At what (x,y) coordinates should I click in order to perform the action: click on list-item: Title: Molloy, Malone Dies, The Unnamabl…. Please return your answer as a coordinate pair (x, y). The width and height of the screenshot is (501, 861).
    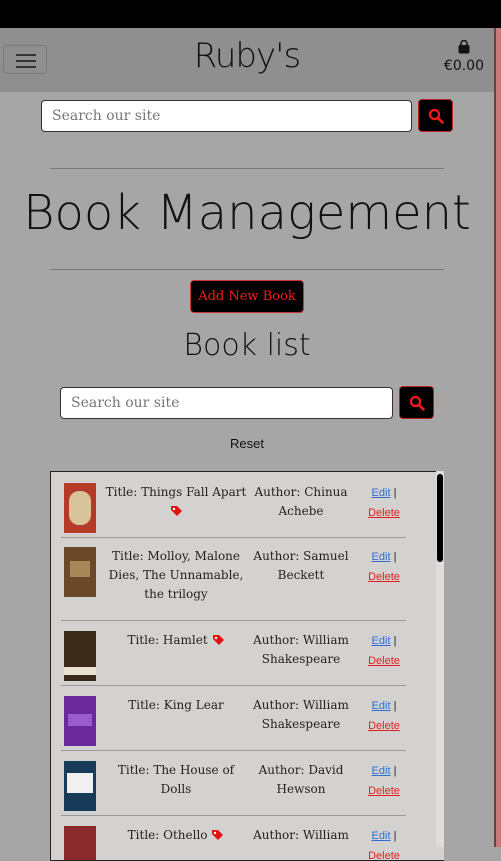
    Looking at the image, I should click on (233, 579).